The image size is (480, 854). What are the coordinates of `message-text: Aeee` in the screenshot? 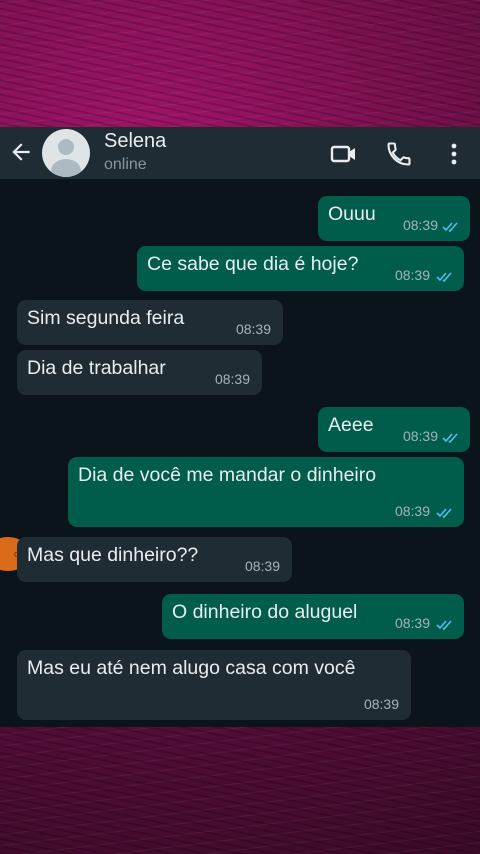 It's located at (351, 425).